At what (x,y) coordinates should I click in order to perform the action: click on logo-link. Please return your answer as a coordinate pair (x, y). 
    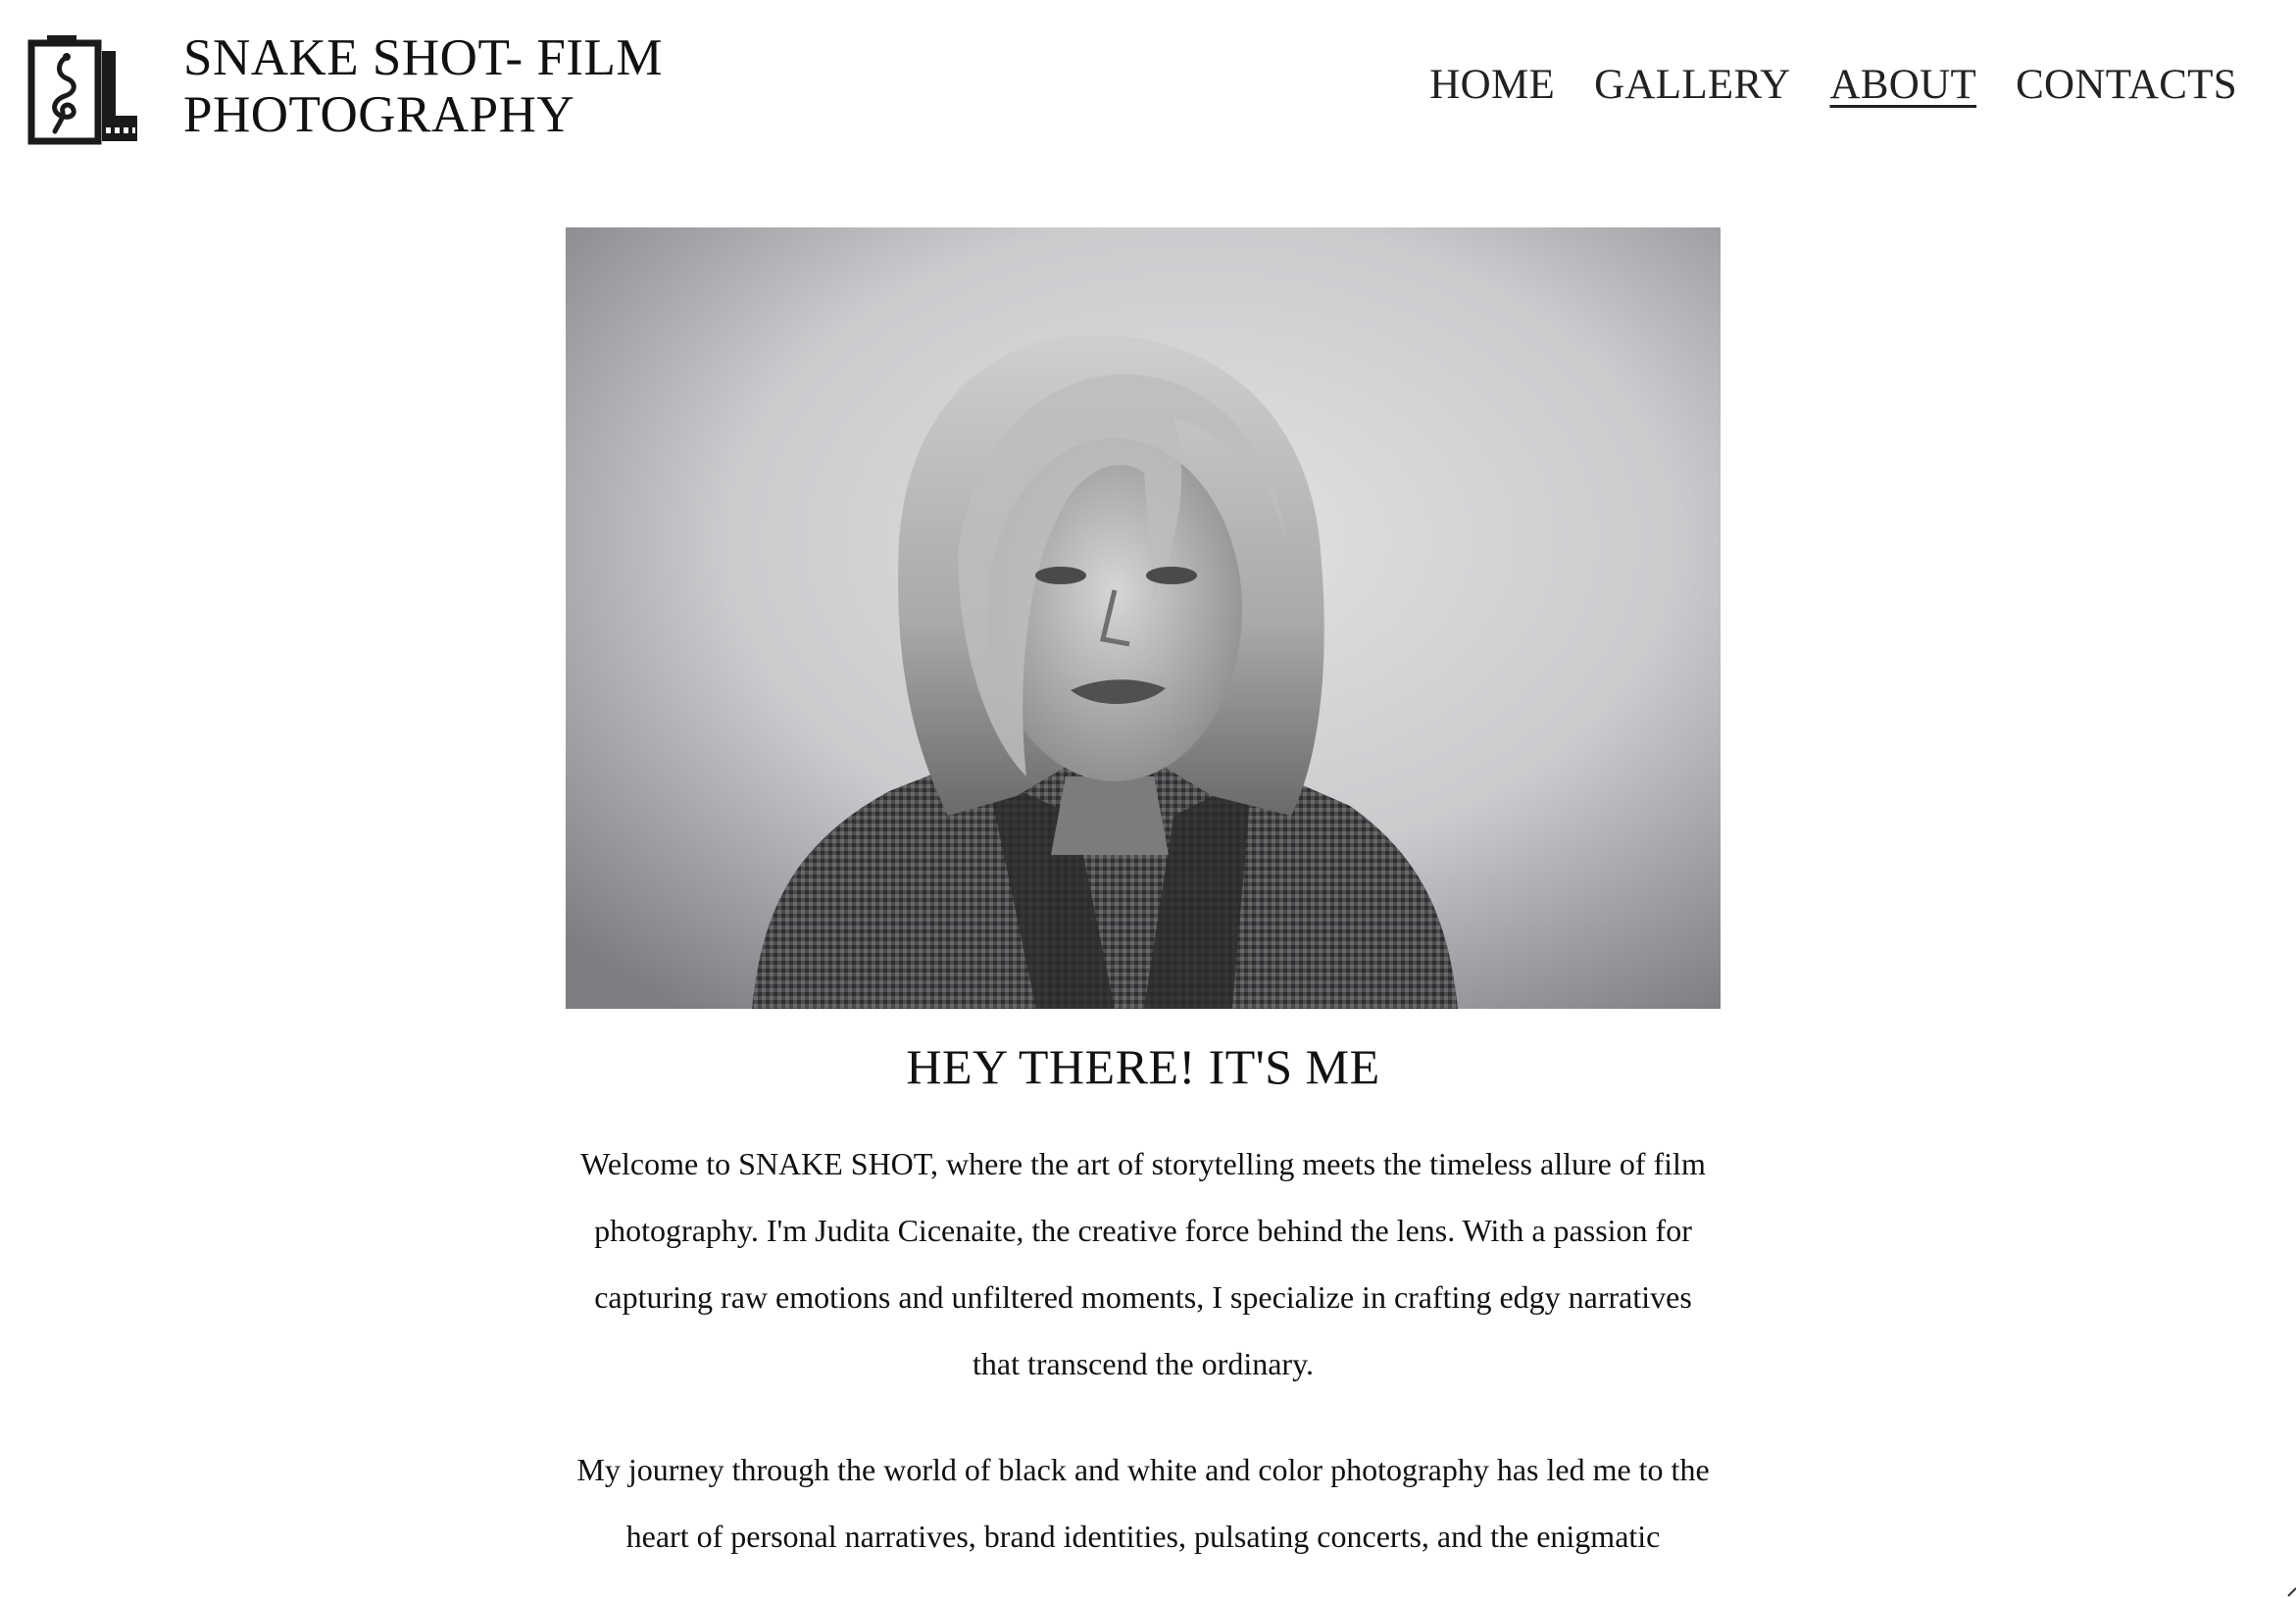
    Looking at the image, I should click on (85, 89).